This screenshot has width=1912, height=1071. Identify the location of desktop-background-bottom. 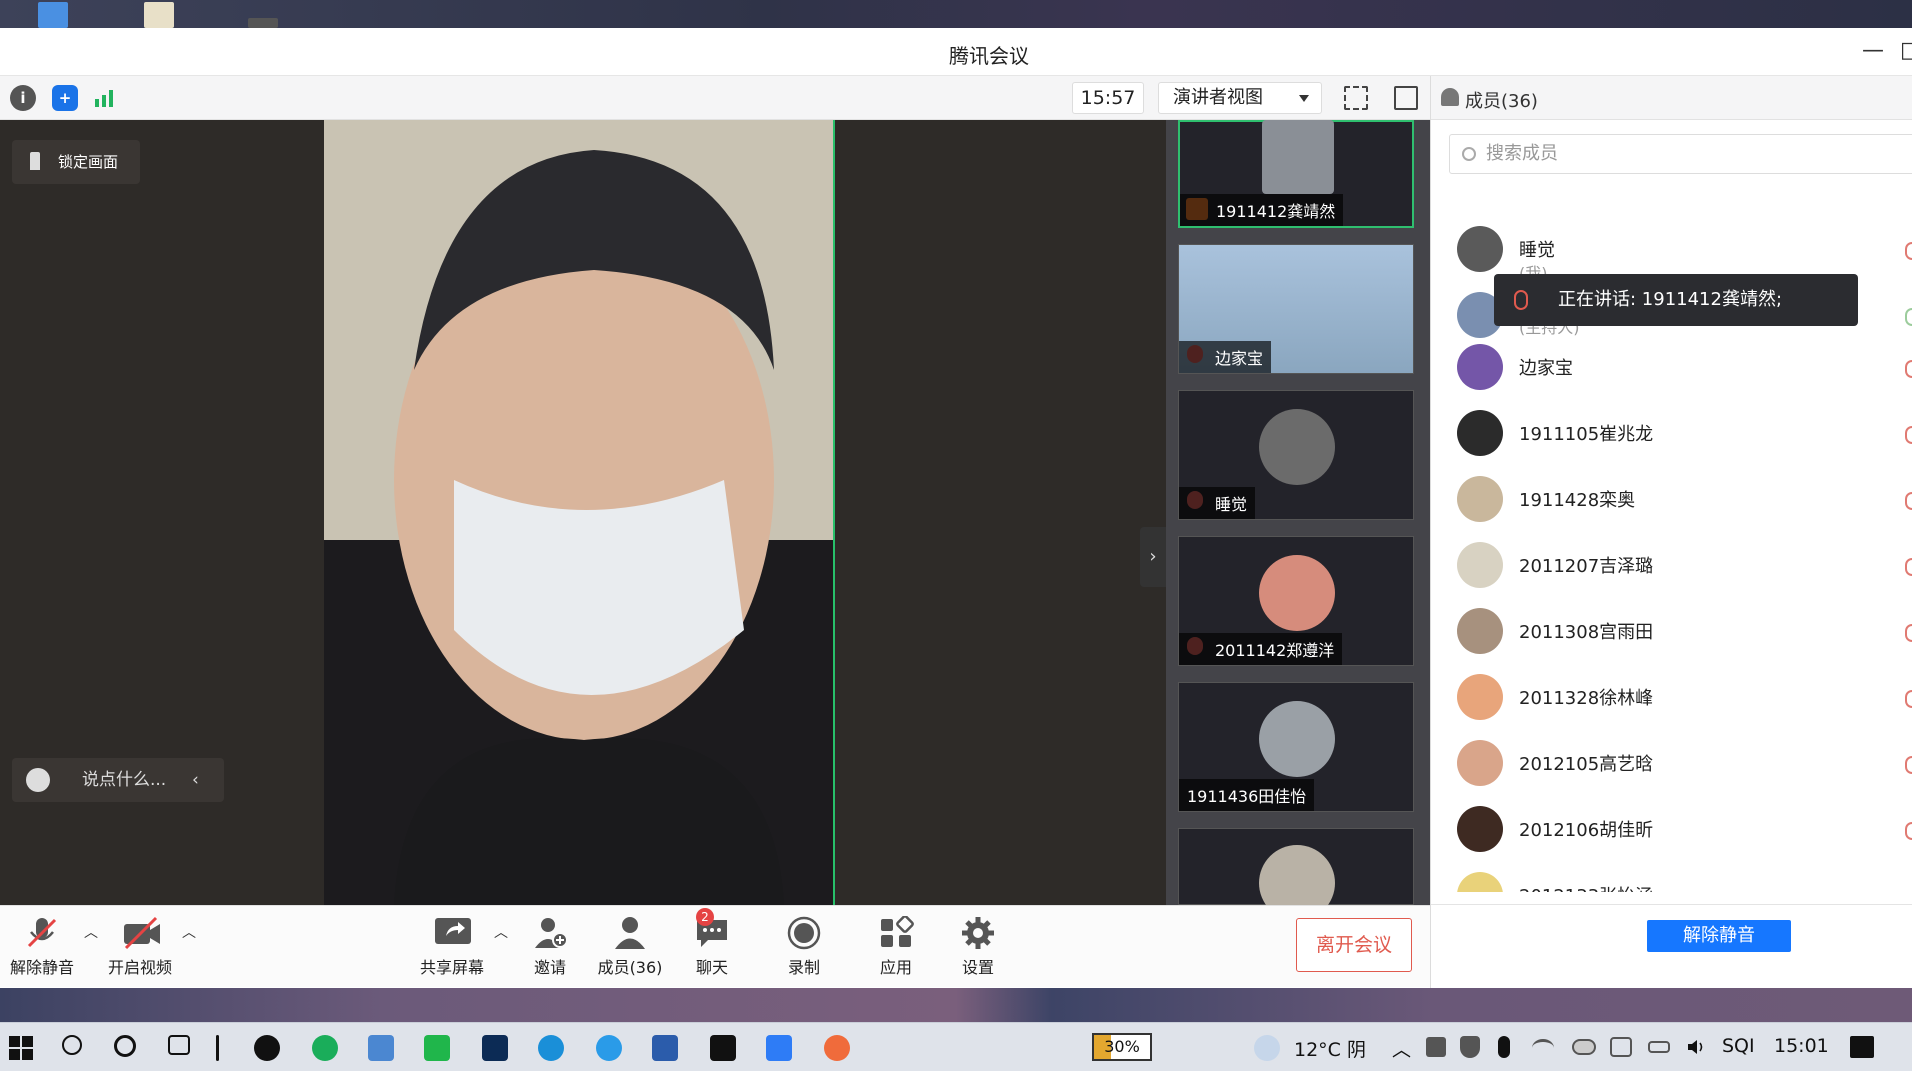
(956, 1005).